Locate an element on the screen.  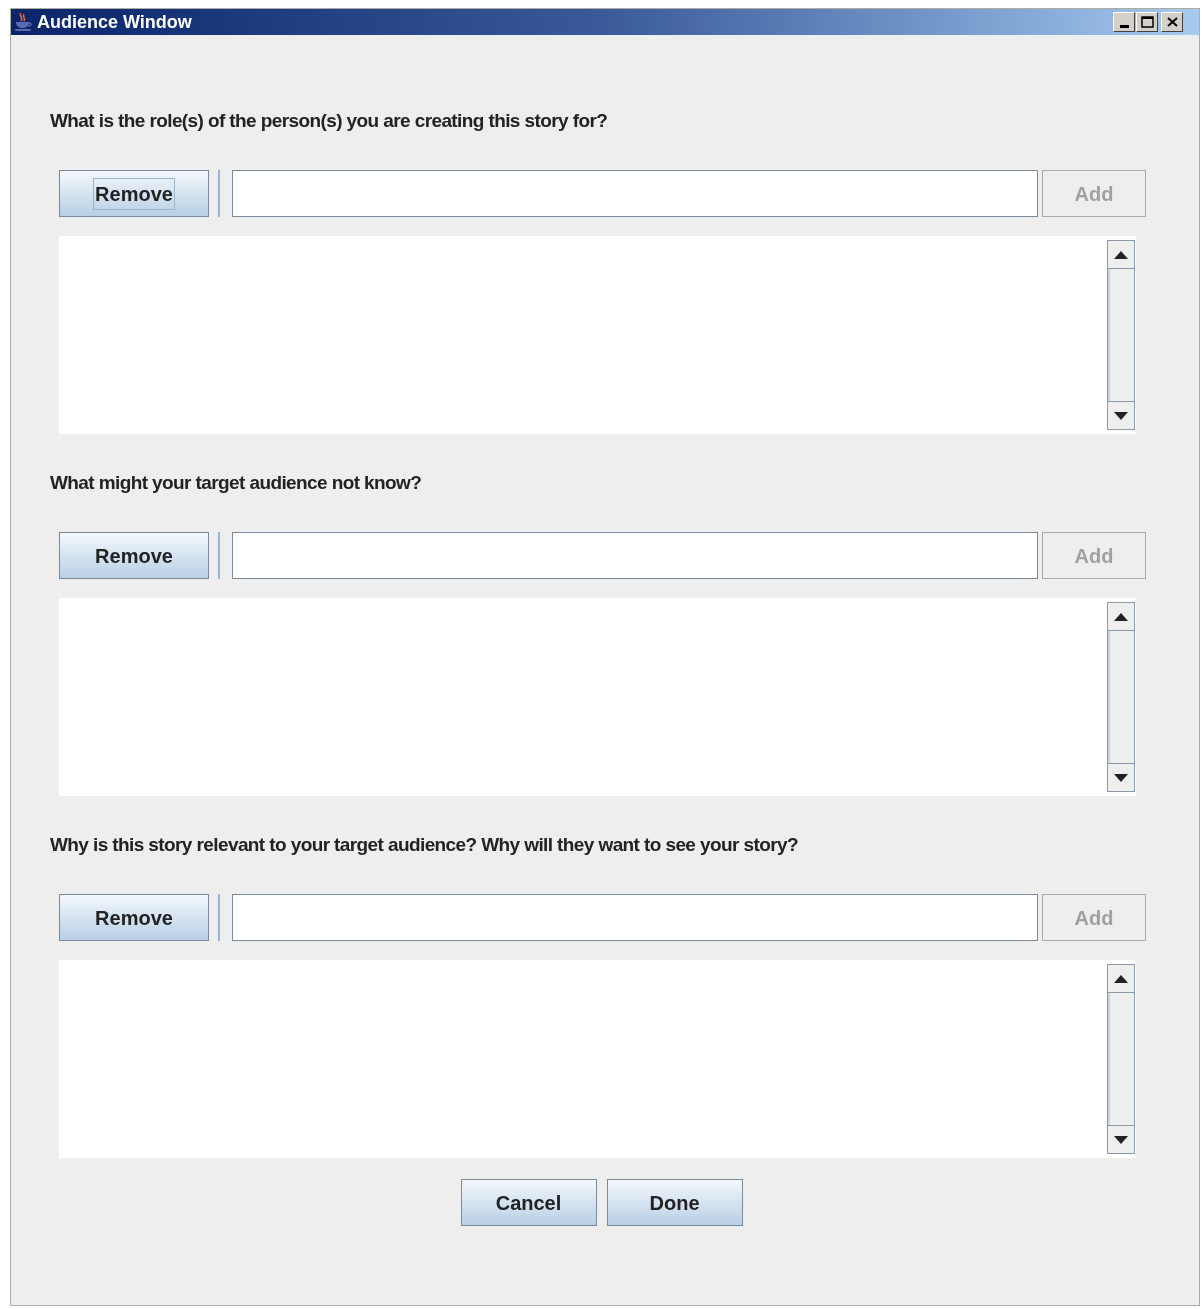
maximize-button is located at coordinates (1147, 22).